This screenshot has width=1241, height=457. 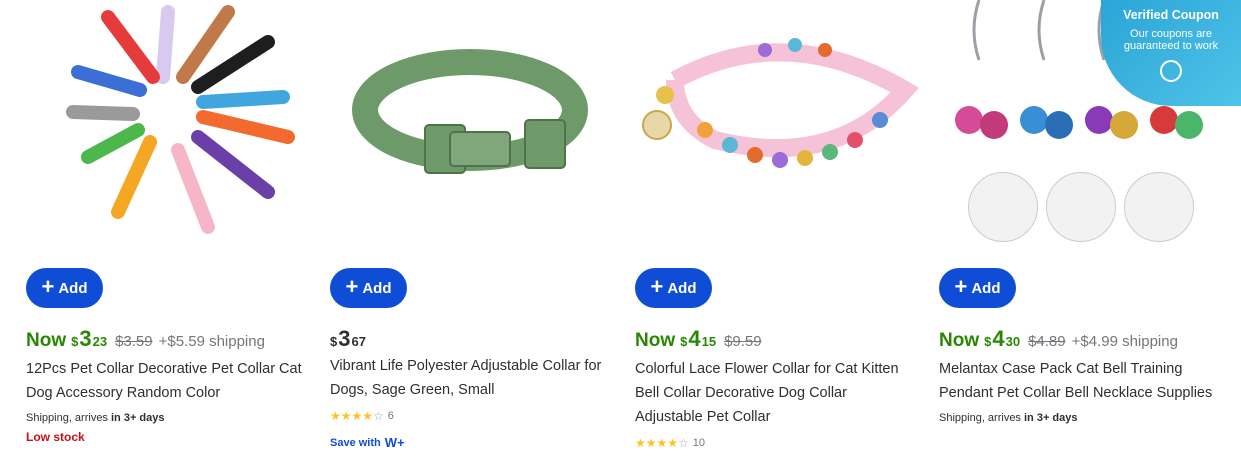 I want to click on review-count: 6, so click(x=390, y=416).